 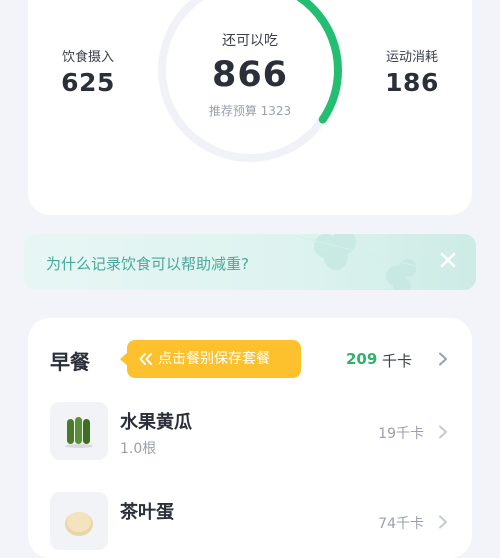 What do you see at coordinates (250, 41) in the screenshot?
I see `remaining-label: 还可以吃` at bounding box center [250, 41].